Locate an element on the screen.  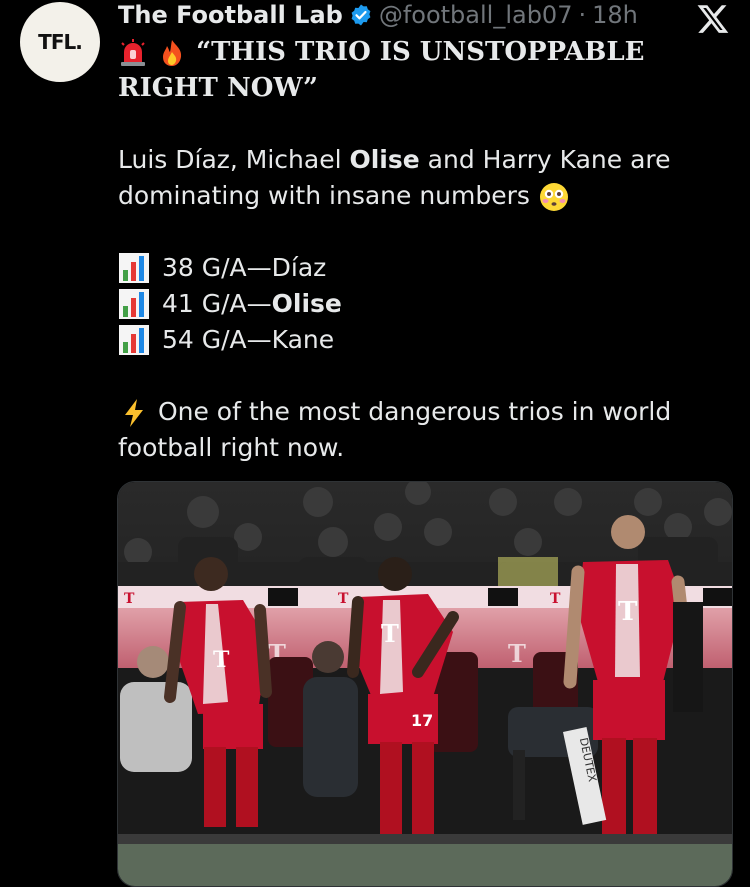
fire-emoji-icon is located at coordinates (172, 53).